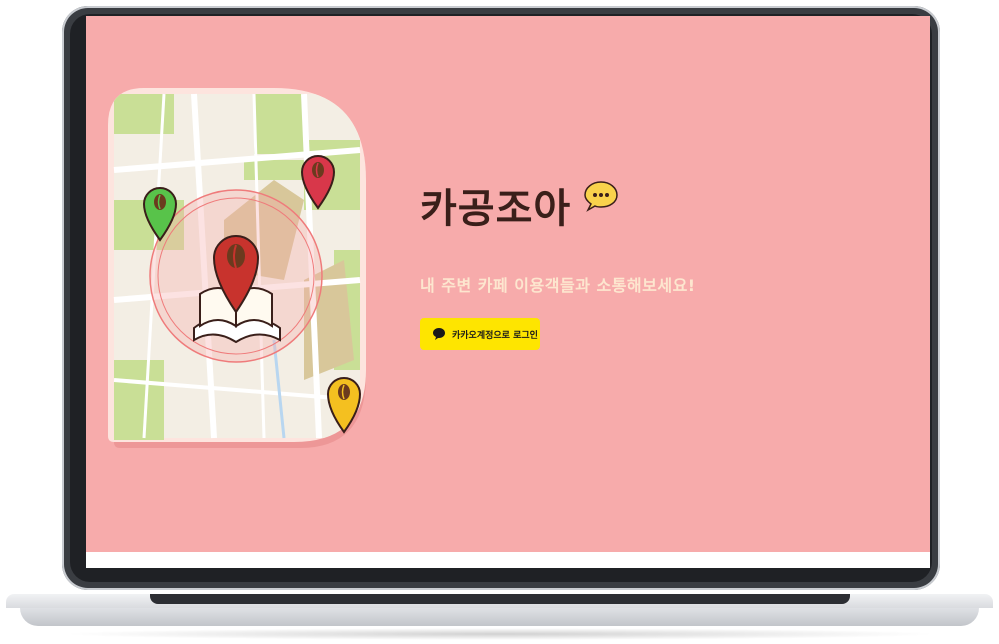 Image resolution: width=999 pixels, height=644 pixels. I want to click on title-row: 카공조아, so click(519, 205).